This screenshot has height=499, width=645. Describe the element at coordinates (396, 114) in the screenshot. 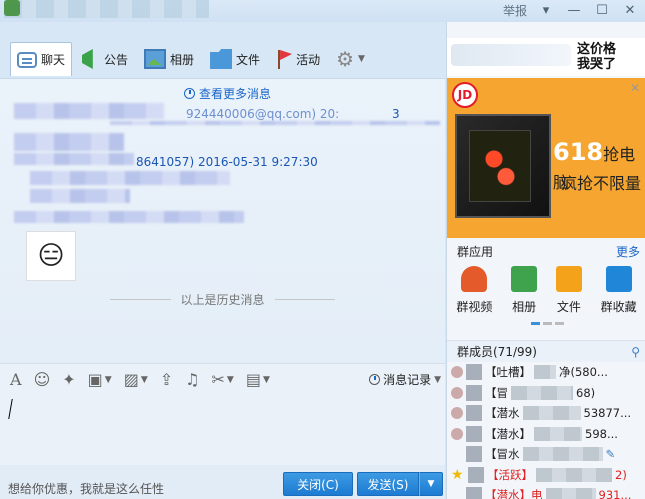

I see `message-meta-suffix: 3` at that location.